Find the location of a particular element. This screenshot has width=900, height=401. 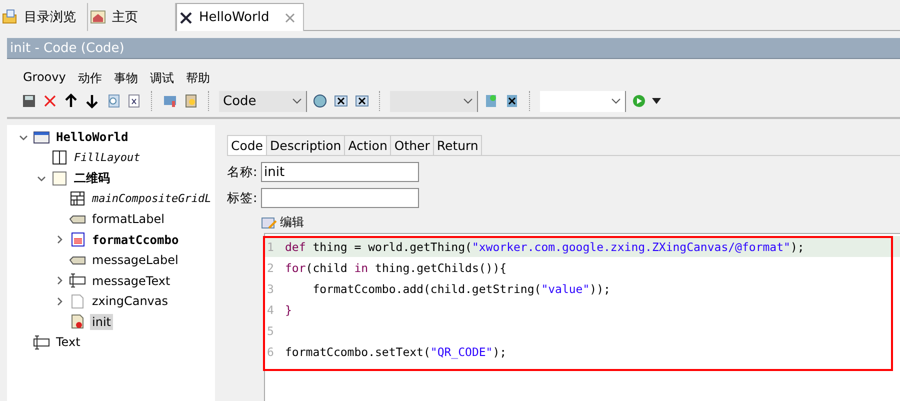

tree-item: HelloWorld is located at coordinates (92, 137).